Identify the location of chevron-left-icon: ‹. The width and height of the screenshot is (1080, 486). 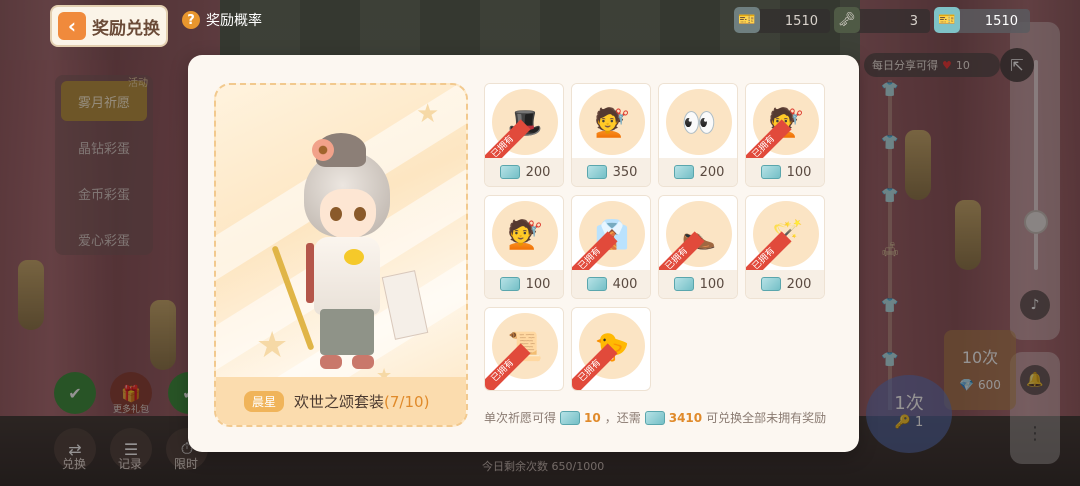
(72, 26).